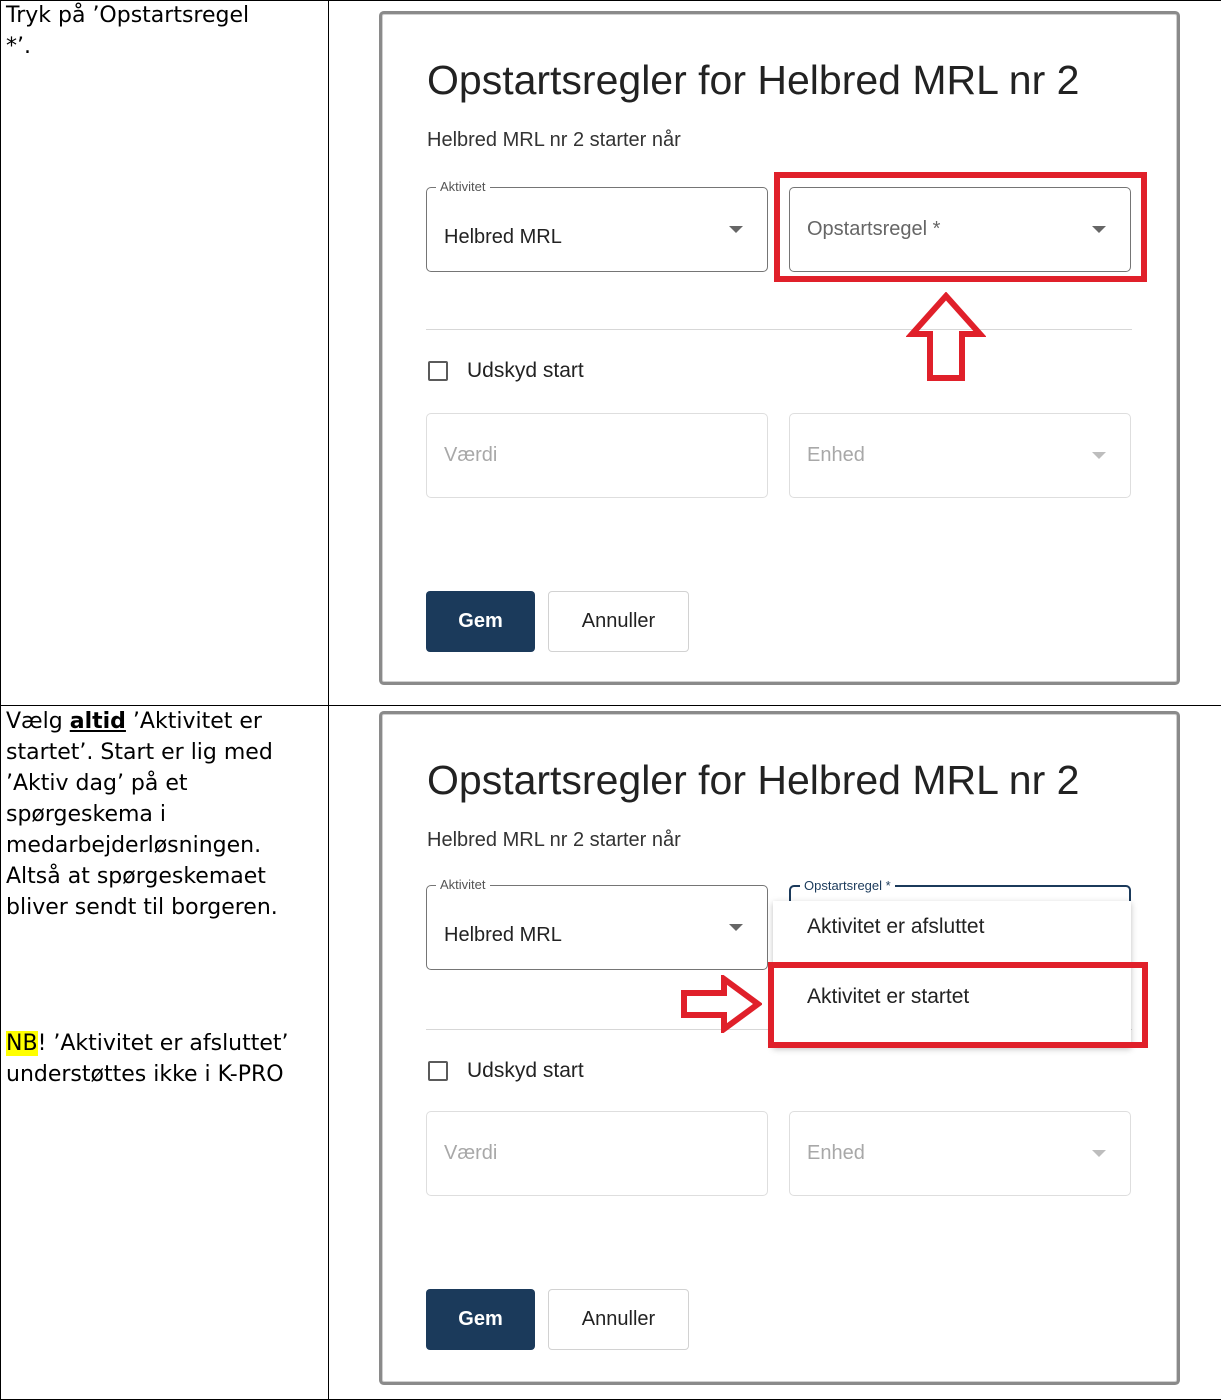 Image resolution: width=1221 pixels, height=1400 pixels. I want to click on startup-rule-label: Opstartsregel *, so click(847, 885).